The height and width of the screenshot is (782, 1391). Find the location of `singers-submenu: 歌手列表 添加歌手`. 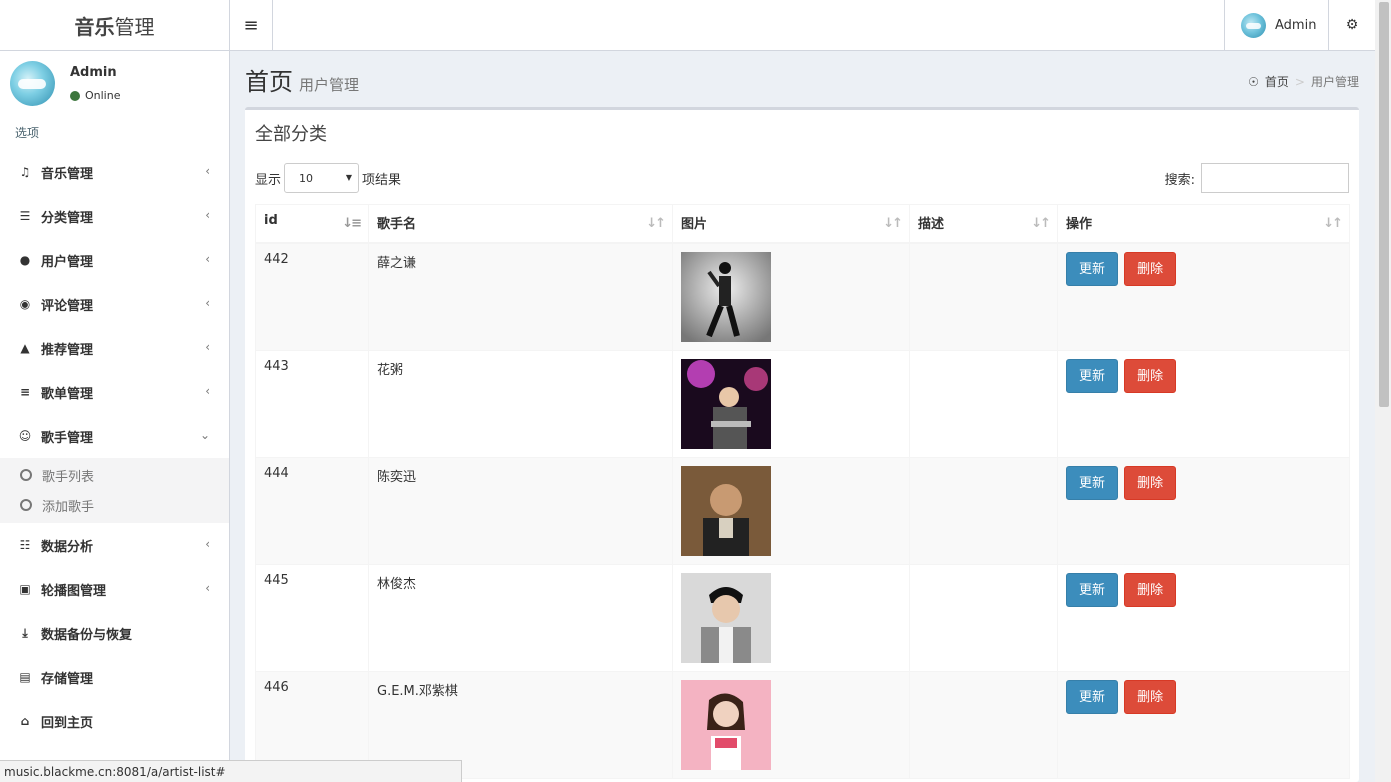

singers-submenu: 歌手列表 添加歌手 is located at coordinates (114, 490).